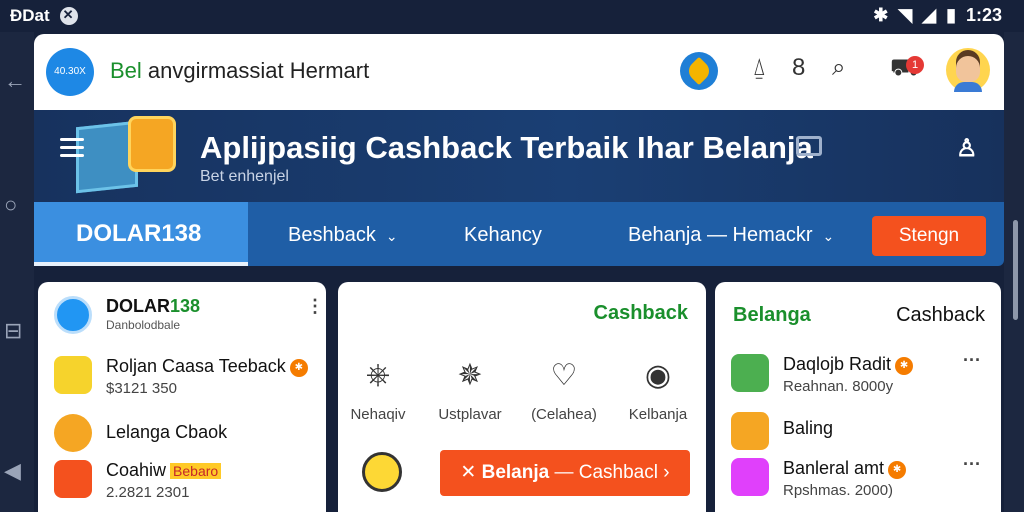 Image resolution: width=1024 pixels, height=512 pixels. Describe the element at coordinates (720, 235) in the screenshot. I see `tab-label: Behanja — Hemackr` at that location.